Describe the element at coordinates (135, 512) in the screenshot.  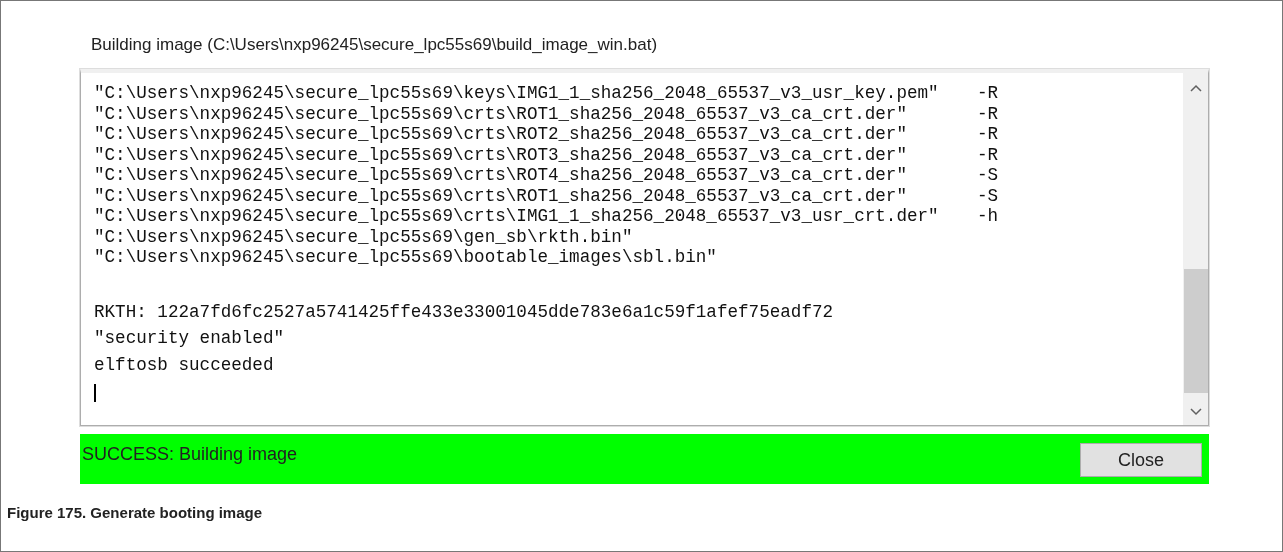
I see `figure-caption: Figure 175. Generate booting image` at that location.